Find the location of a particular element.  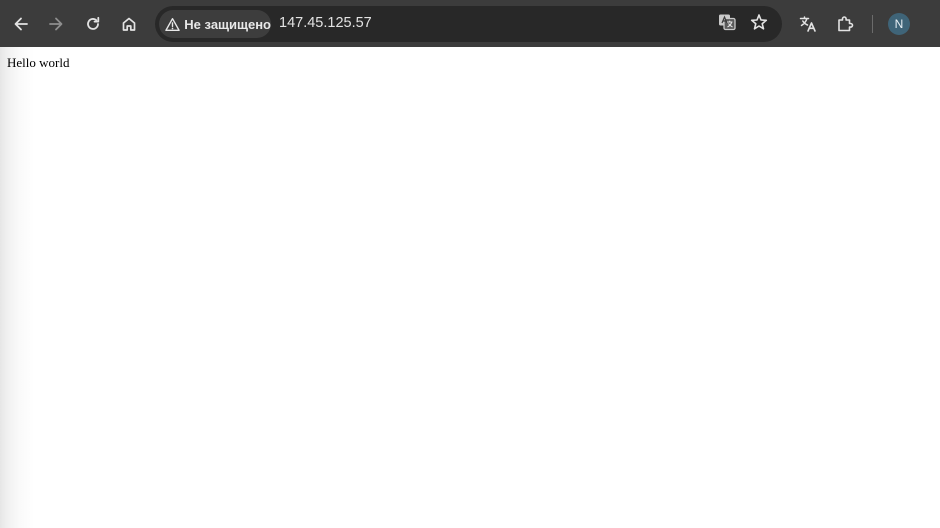

toolbar-divider is located at coordinates (872, 24).